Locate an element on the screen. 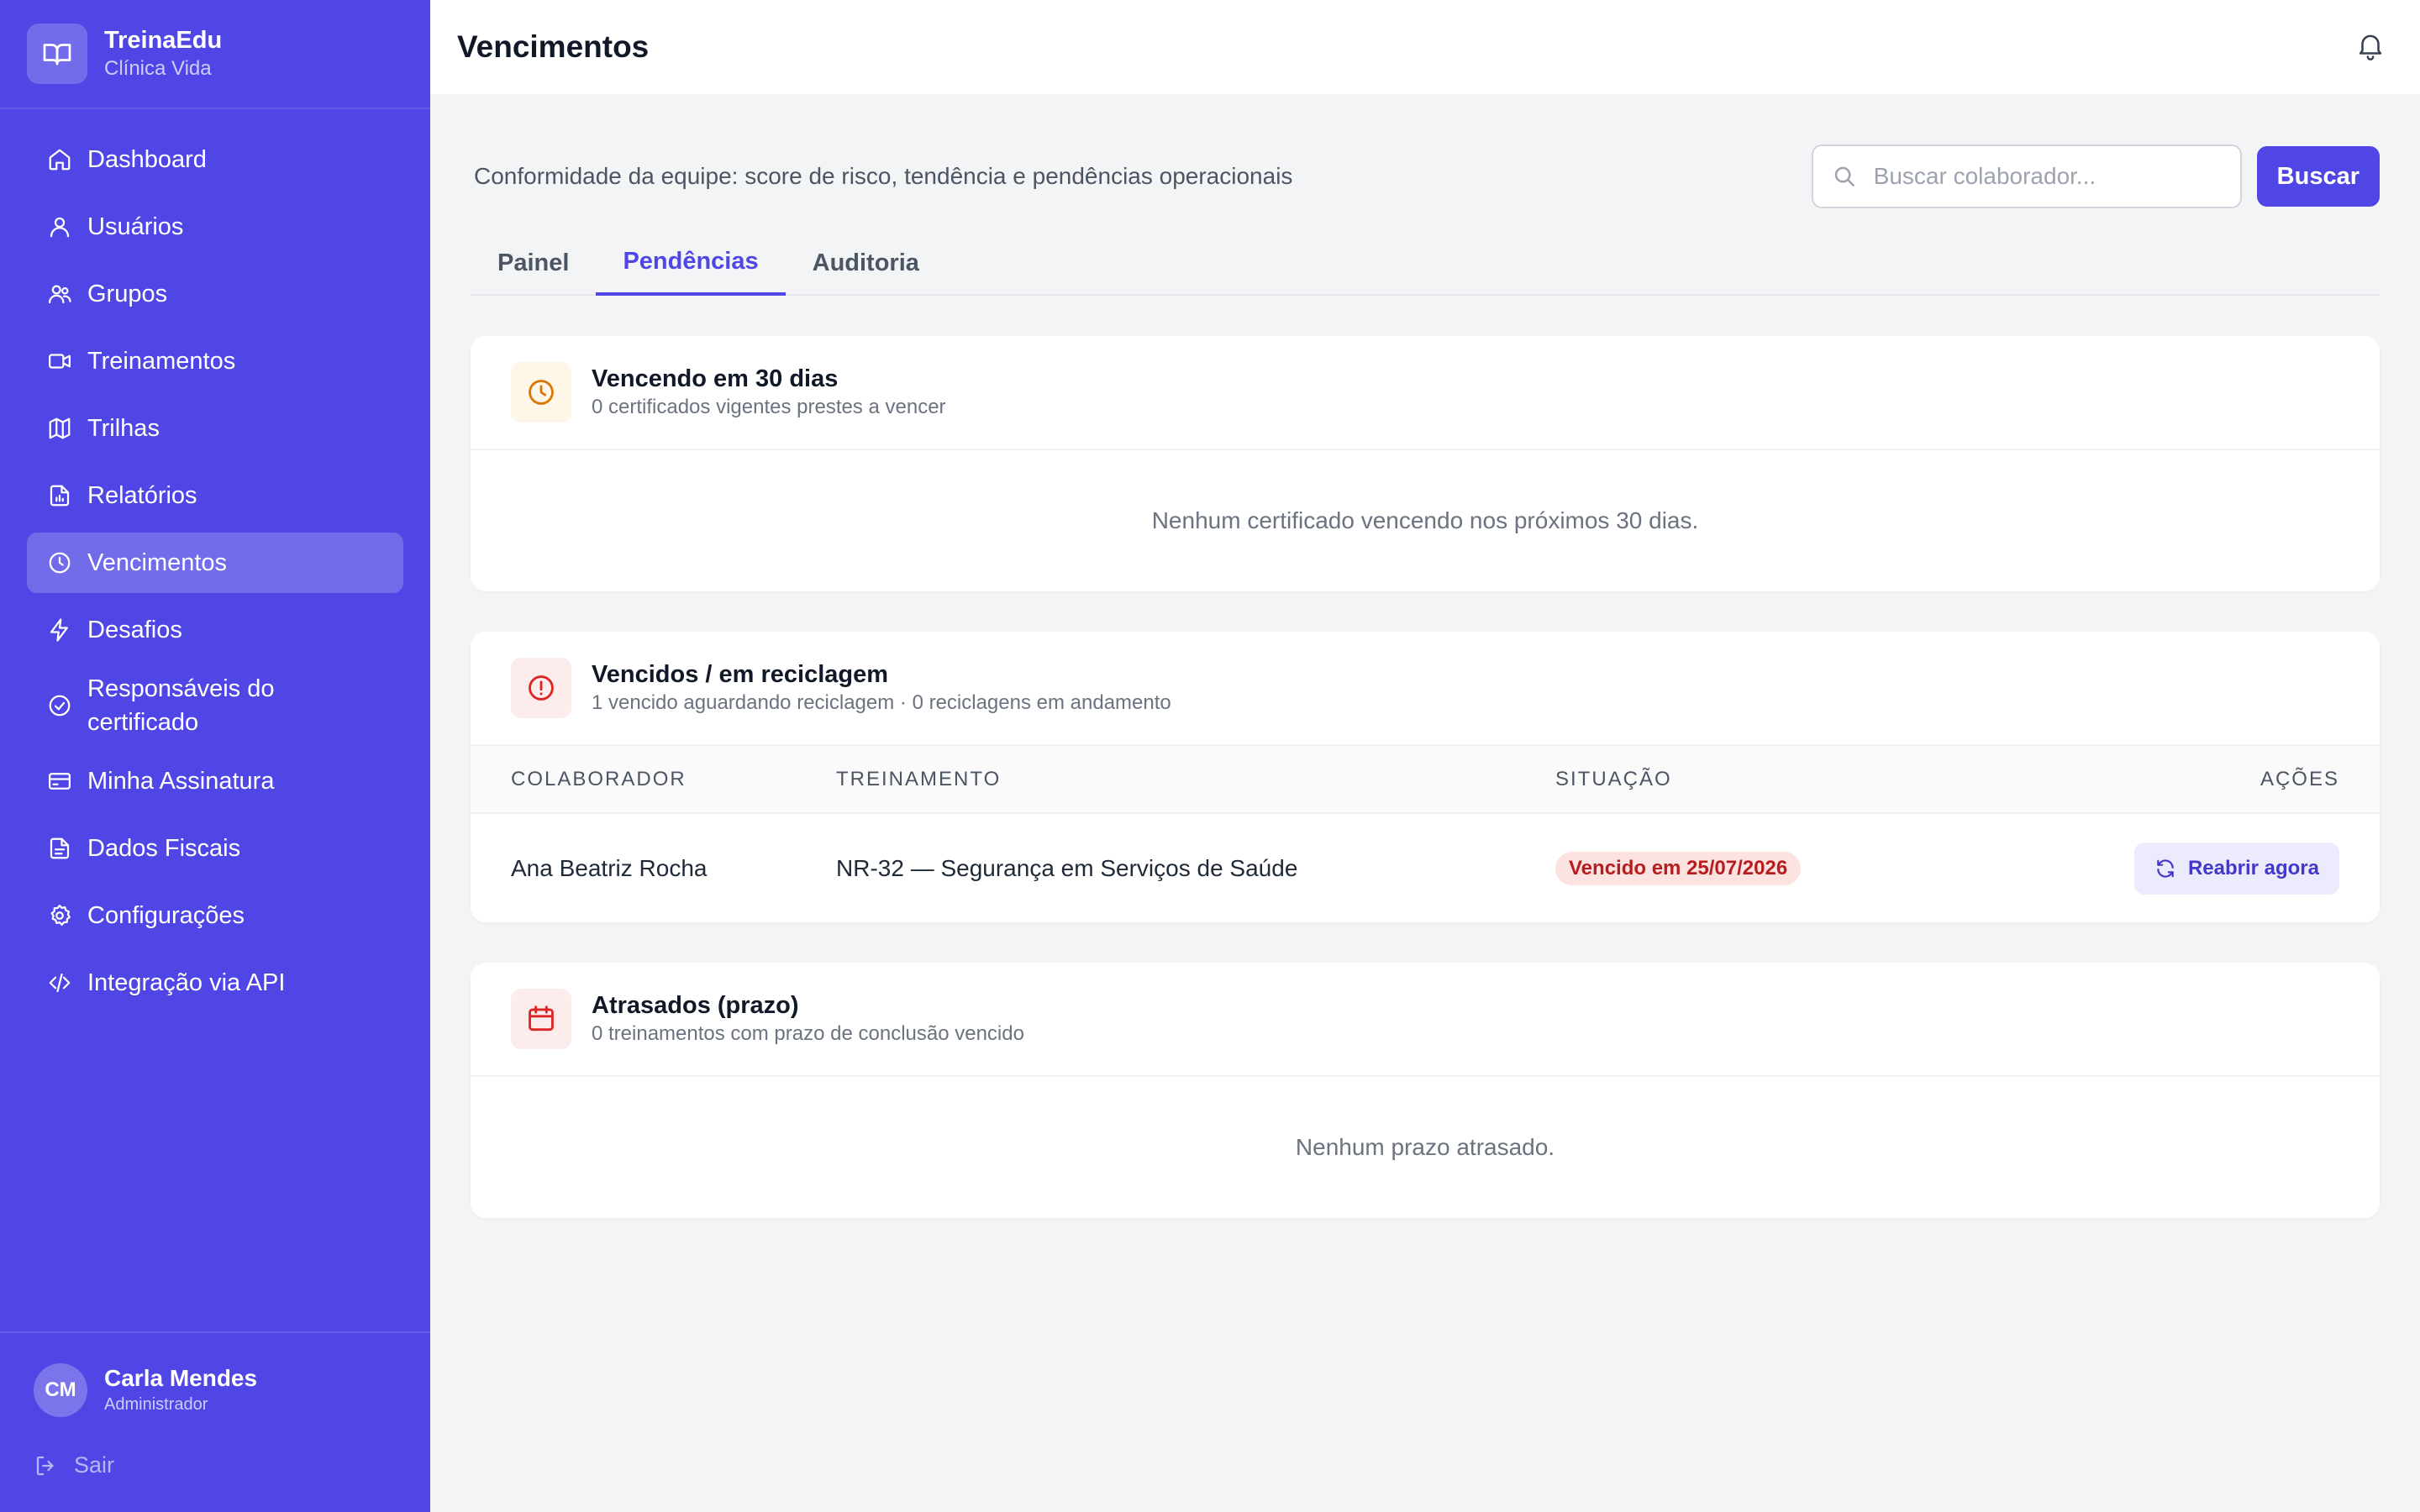 The height and width of the screenshot is (1512, 2420). sidebar-item-label: Dados Fiscais is located at coordinates (164, 848).